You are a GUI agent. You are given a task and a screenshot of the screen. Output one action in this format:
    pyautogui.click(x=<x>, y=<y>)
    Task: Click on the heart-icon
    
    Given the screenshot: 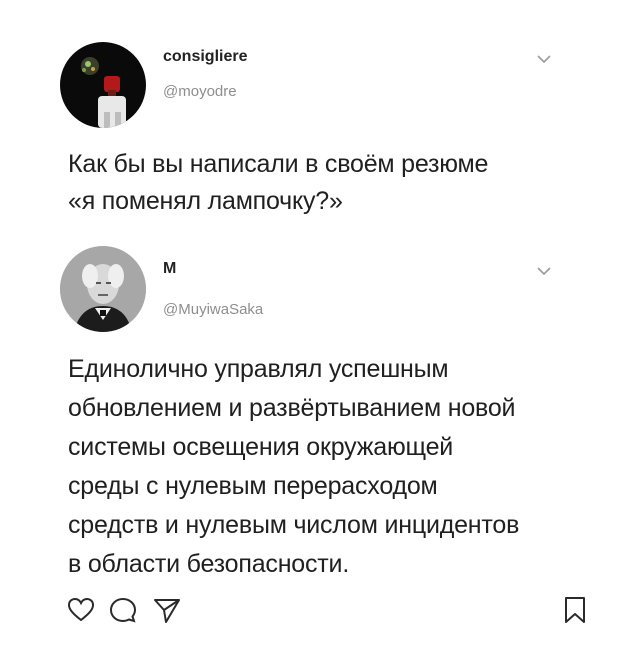 What is the action you would take?
    pyautogui.click(x=81, y=610)
    